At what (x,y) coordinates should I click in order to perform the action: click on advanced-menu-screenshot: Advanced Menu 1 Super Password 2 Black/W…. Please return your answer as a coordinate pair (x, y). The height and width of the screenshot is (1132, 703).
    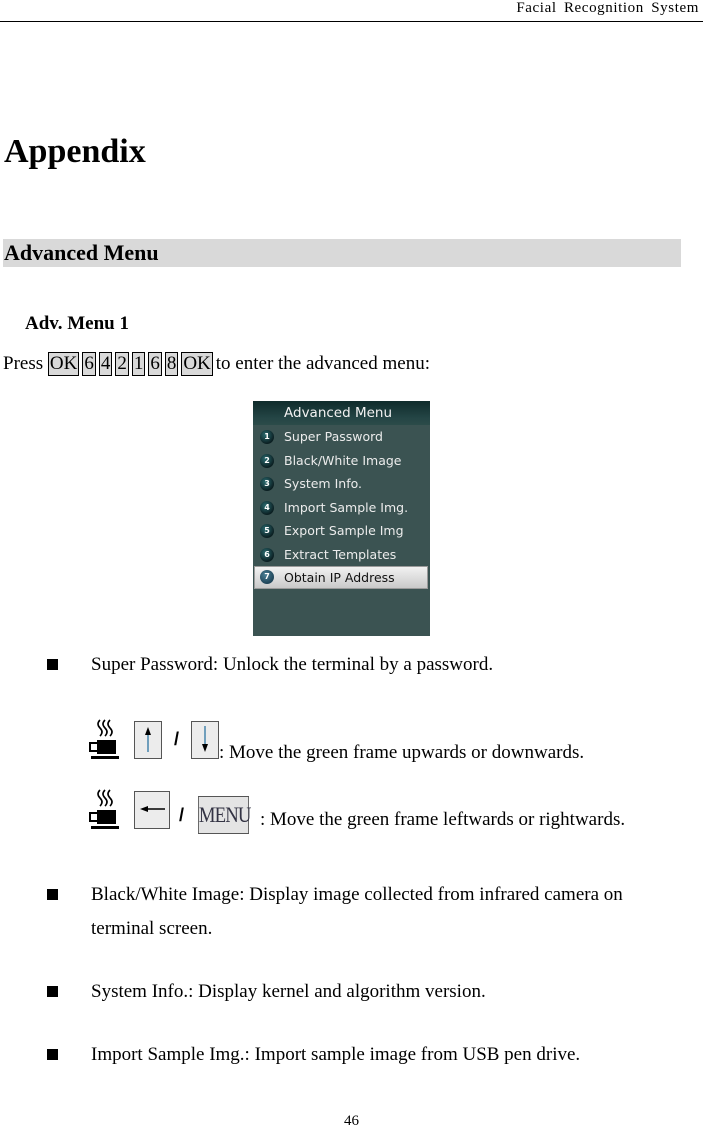
    Looking at the image, I should click on (341, 518).